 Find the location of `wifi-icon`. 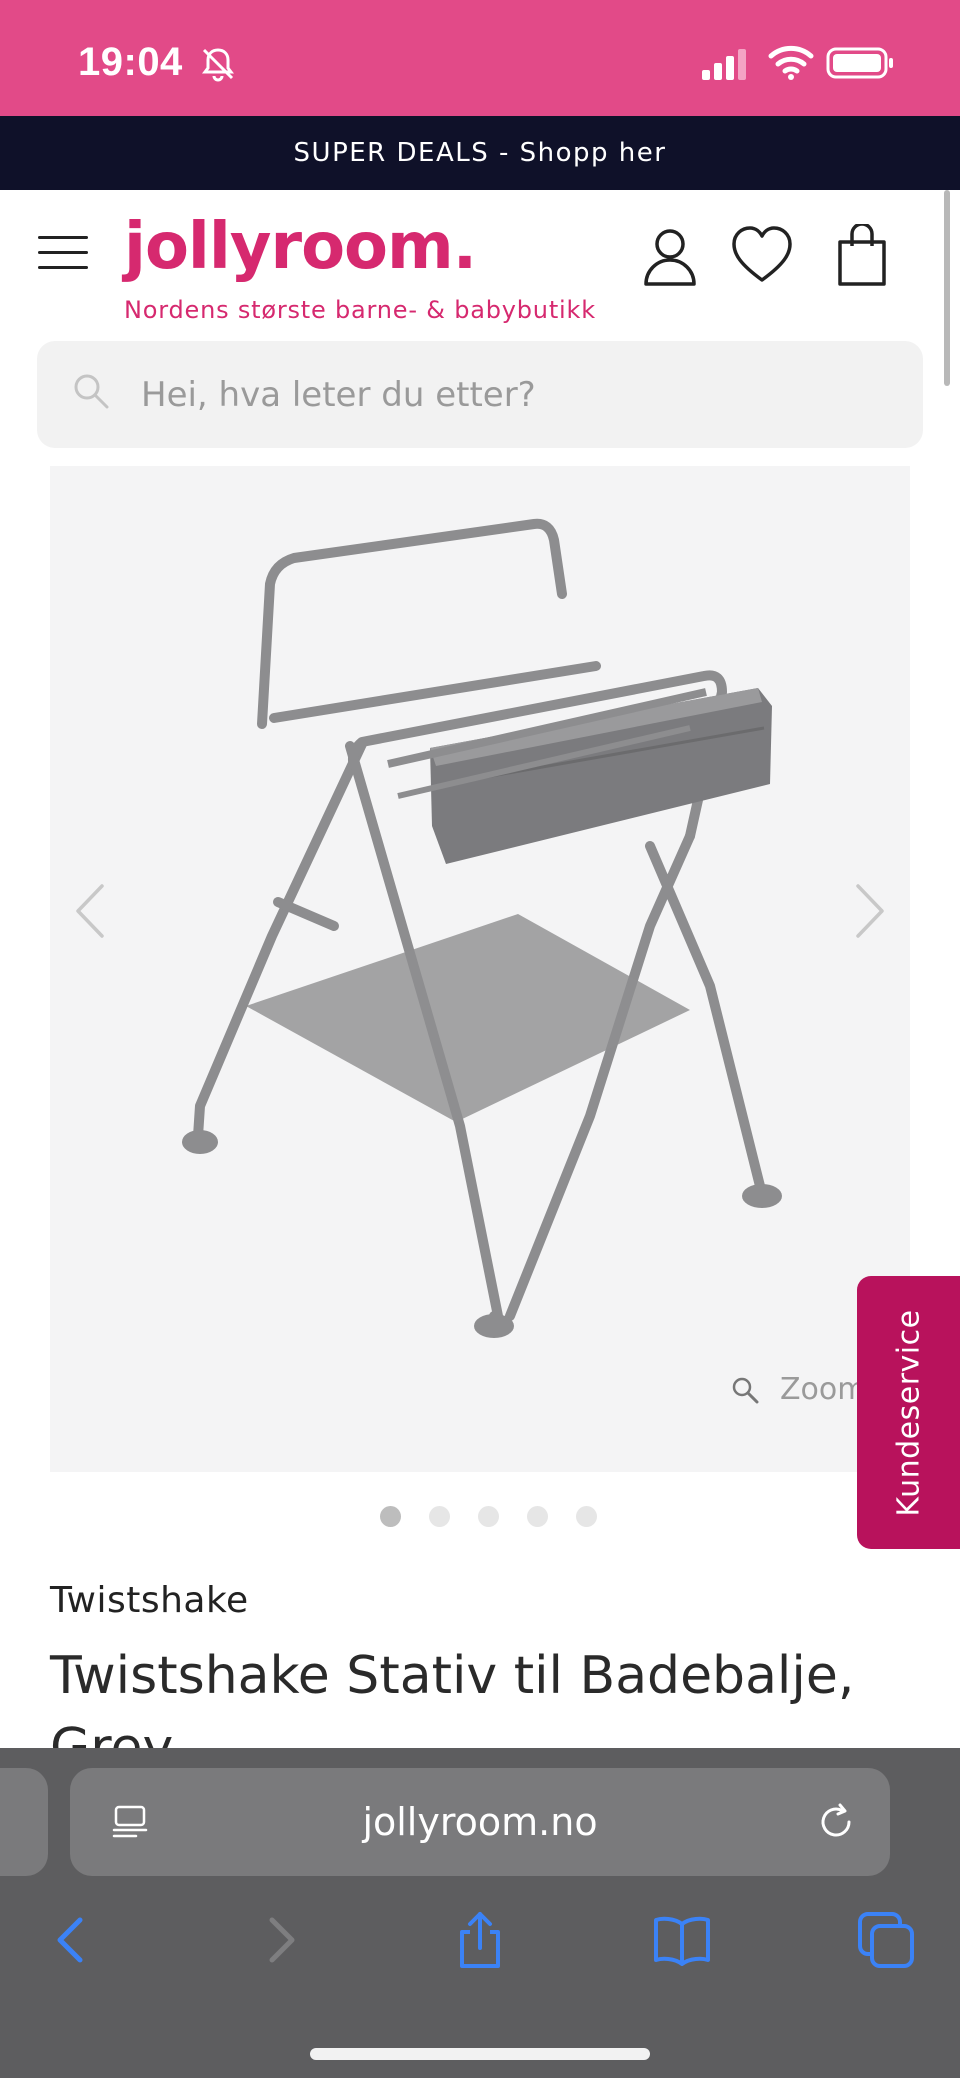

wifi-icon is located at coordinates (791, 62).